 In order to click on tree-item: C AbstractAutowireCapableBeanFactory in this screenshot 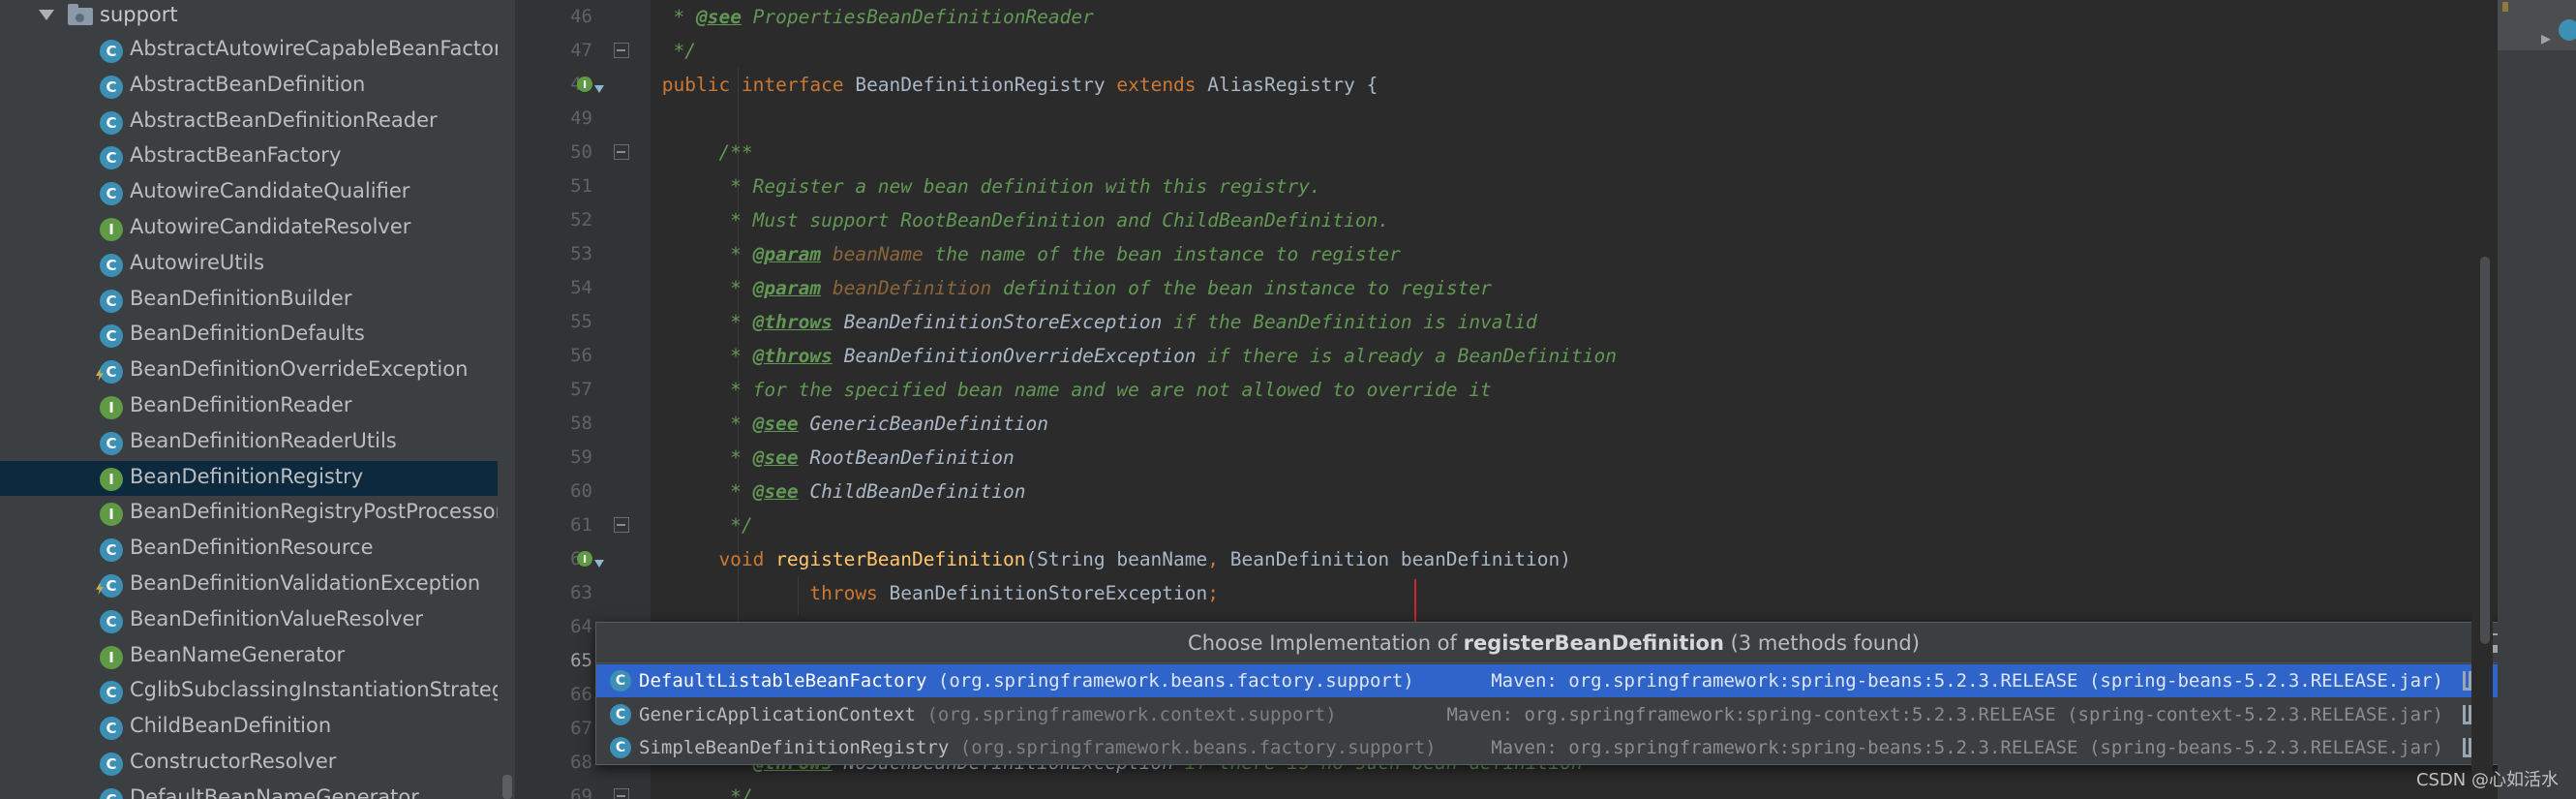, I will do `click(257, 51)`.